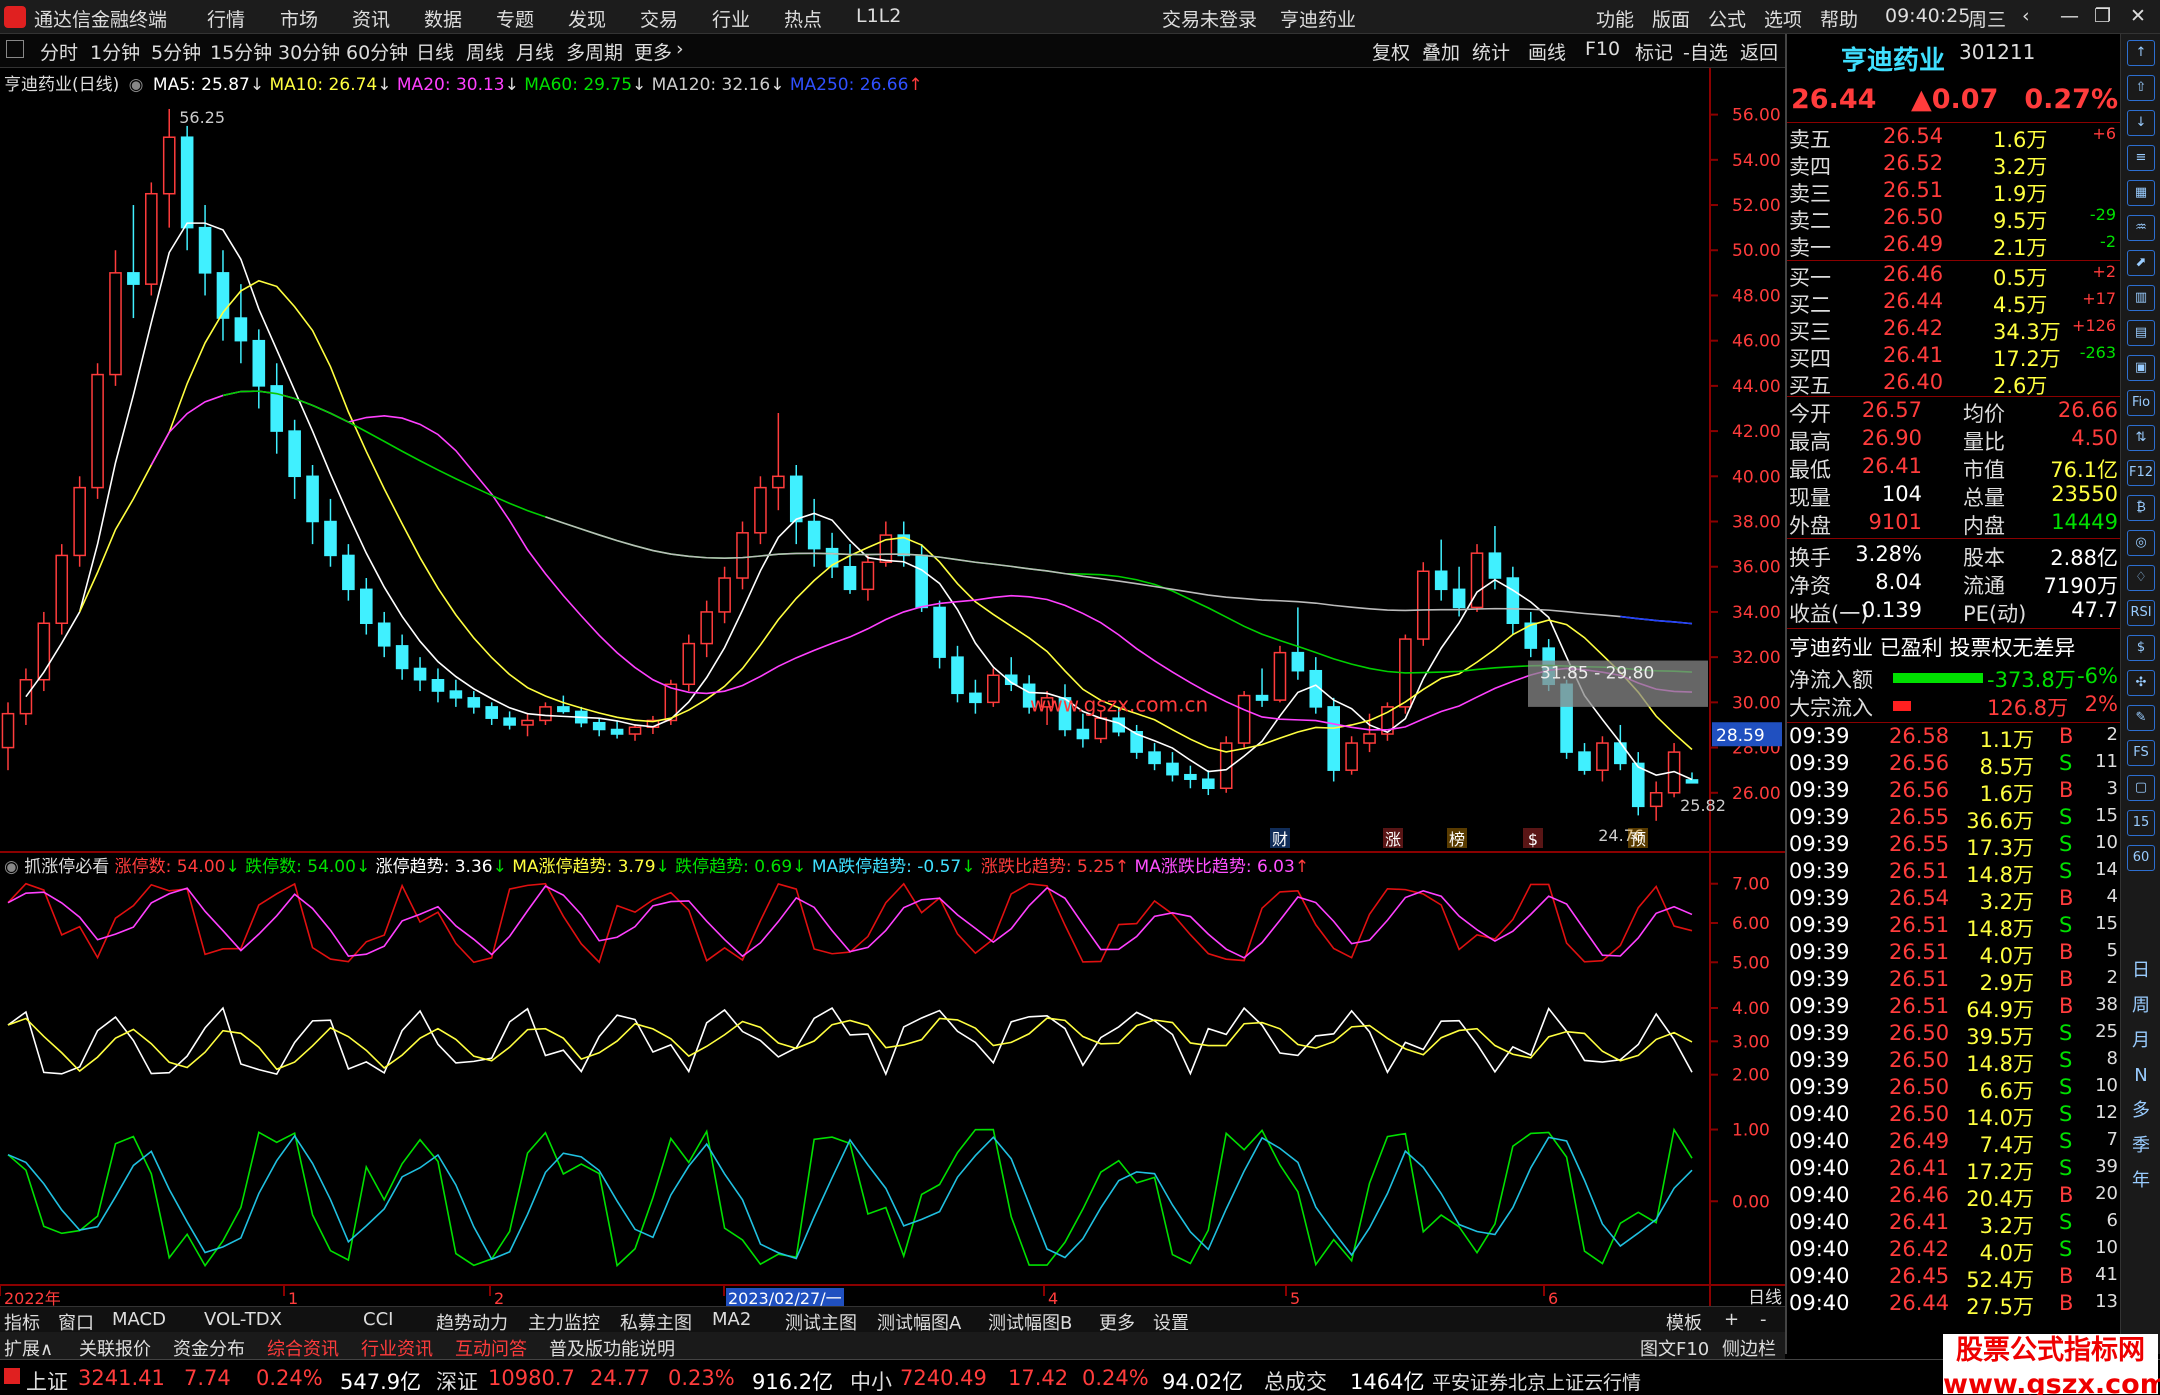 Image resolution: width=2160 pixels, height=1395 pixels. Describe the element at coordinates (2141, 1042) in the screenshot. I see `period-shortcut: 月` at that location.